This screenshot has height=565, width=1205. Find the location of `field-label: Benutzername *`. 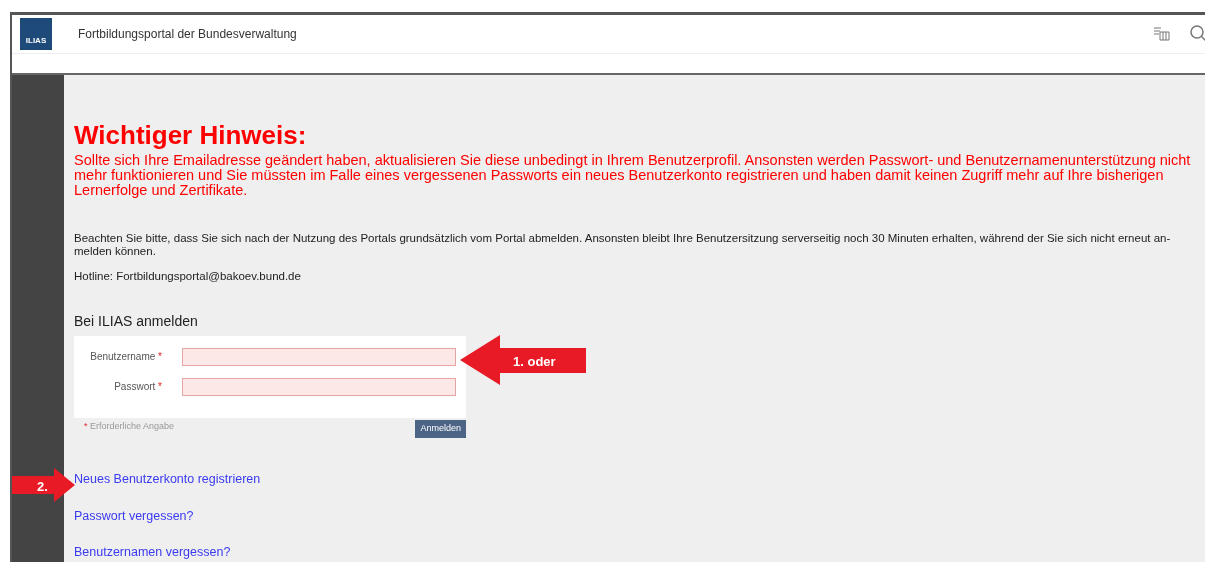

field-label: Benutzername * is located at coordinates (125, 357).